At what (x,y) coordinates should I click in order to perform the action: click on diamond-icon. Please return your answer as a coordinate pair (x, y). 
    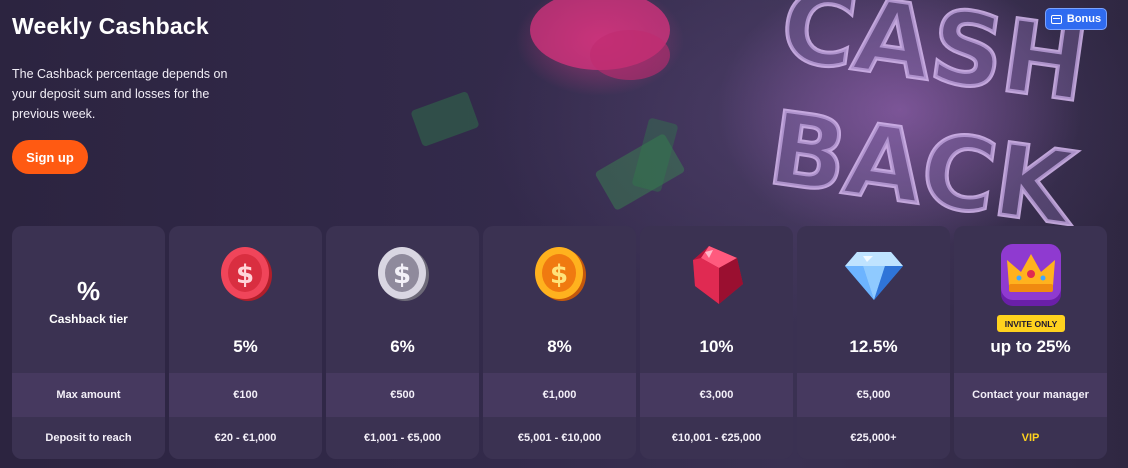
    Looking at the image, I should click on (873, 276).